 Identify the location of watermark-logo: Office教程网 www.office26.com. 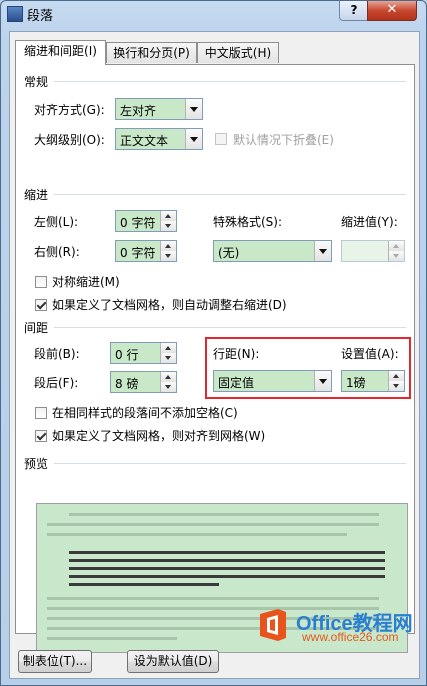
(341, 624).